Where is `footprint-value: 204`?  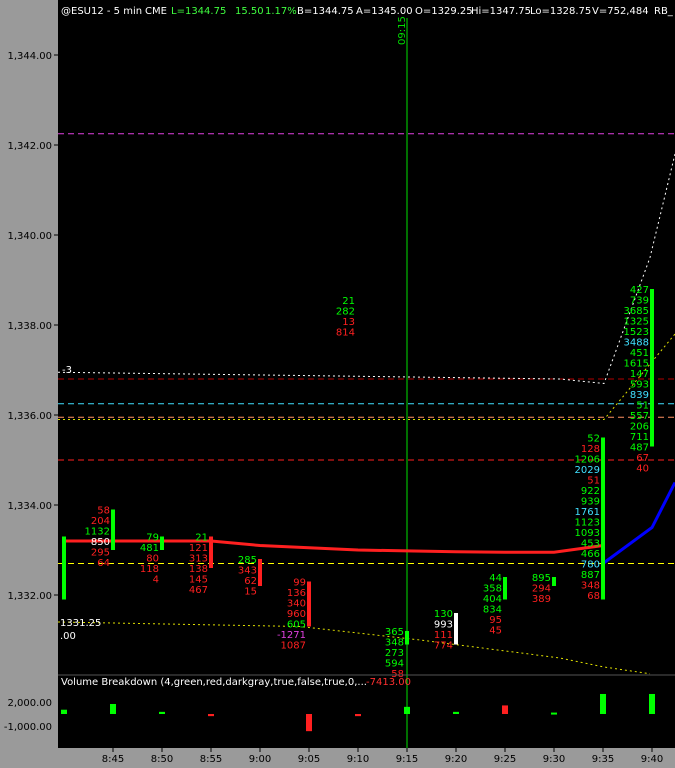
footprint-value: 204 is located at coordinates (100, 521).